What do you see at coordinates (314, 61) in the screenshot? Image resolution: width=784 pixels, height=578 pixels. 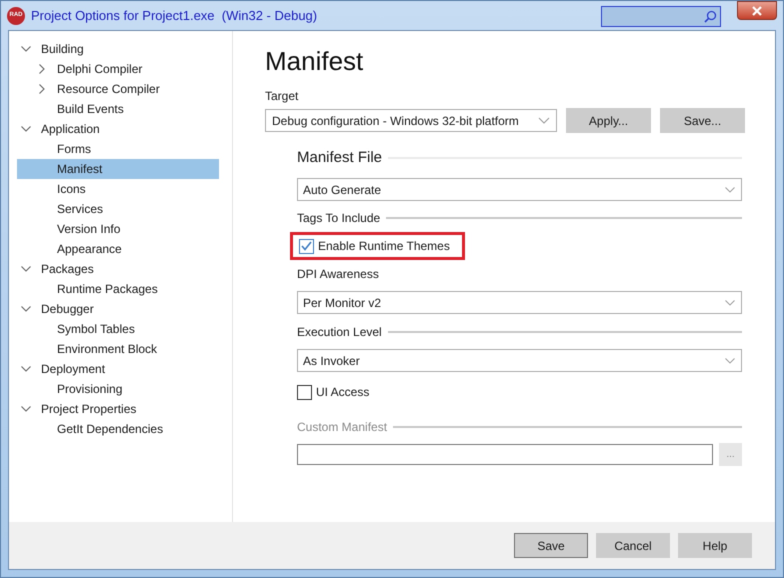 I see `page-title: Manifest` at bounding box center [314, 61].